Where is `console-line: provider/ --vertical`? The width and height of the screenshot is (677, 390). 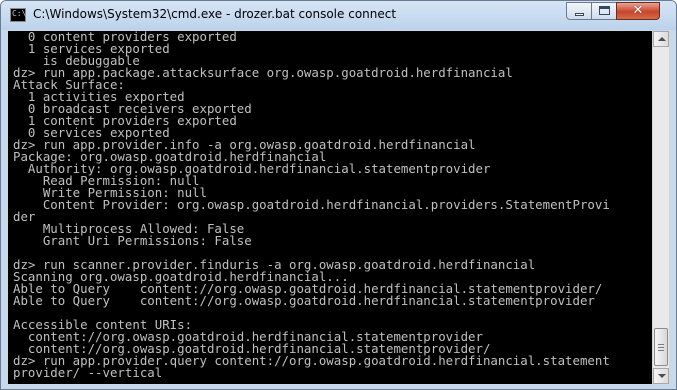
console-line: provider/ --vertical is located at coordinates (88, 372).